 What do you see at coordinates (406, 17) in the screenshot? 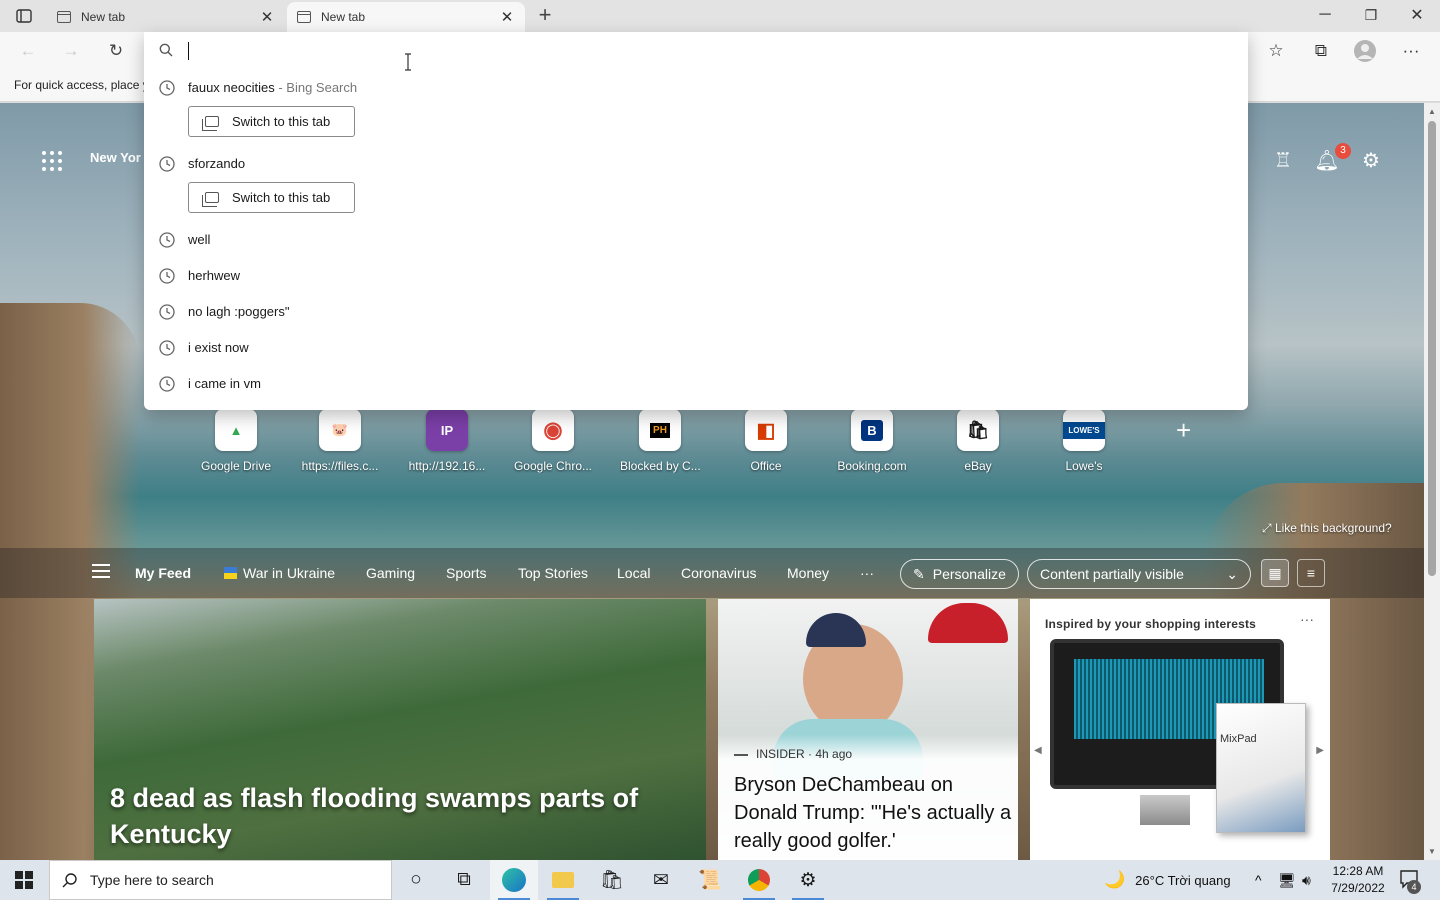
I see `tab-new-tab-2: New tab ✕` at bounding box center [406, 17].